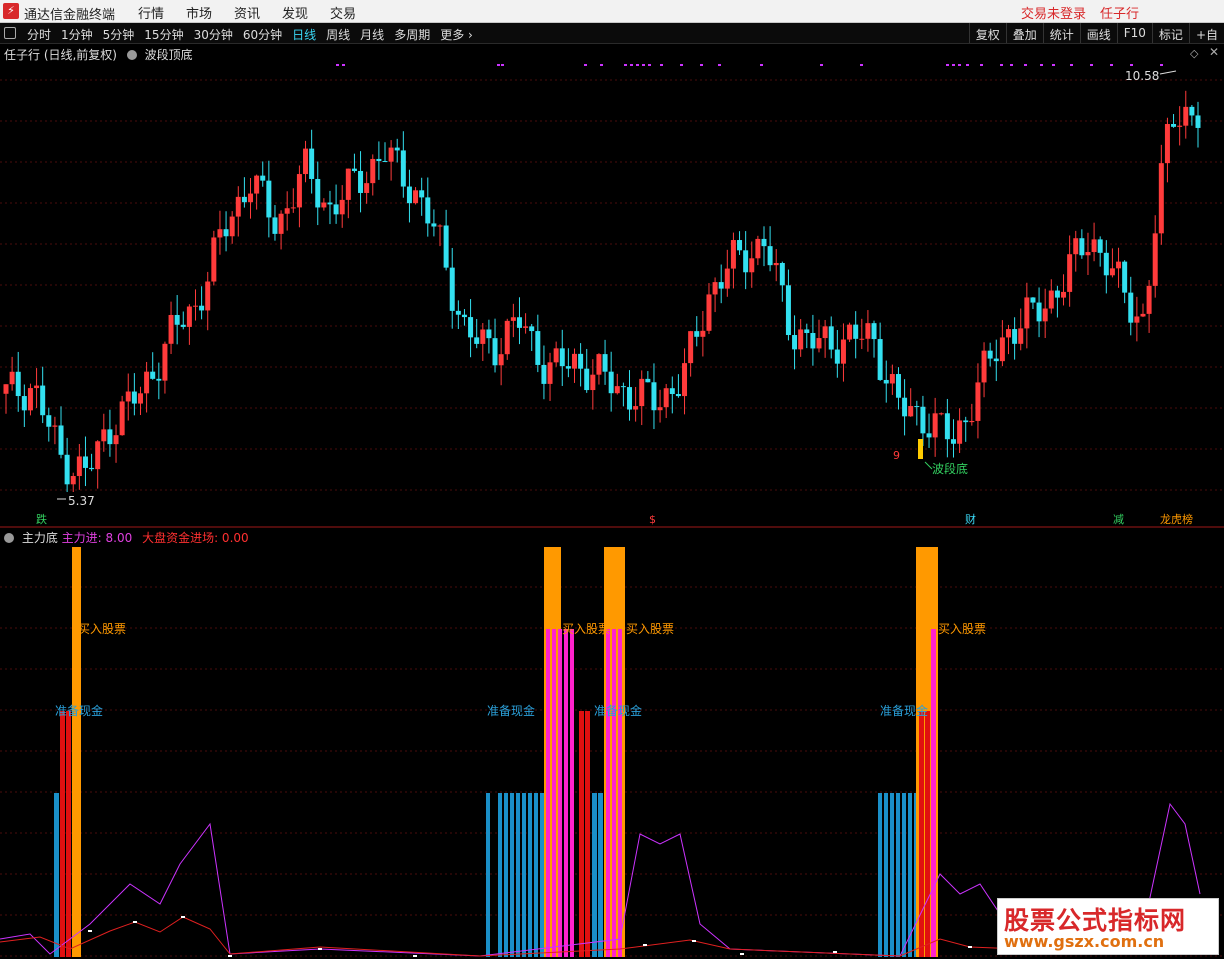  Describe the element at coordinates (338, 34) in the screenshot. I see `tab-weekly: 周线` at that location.